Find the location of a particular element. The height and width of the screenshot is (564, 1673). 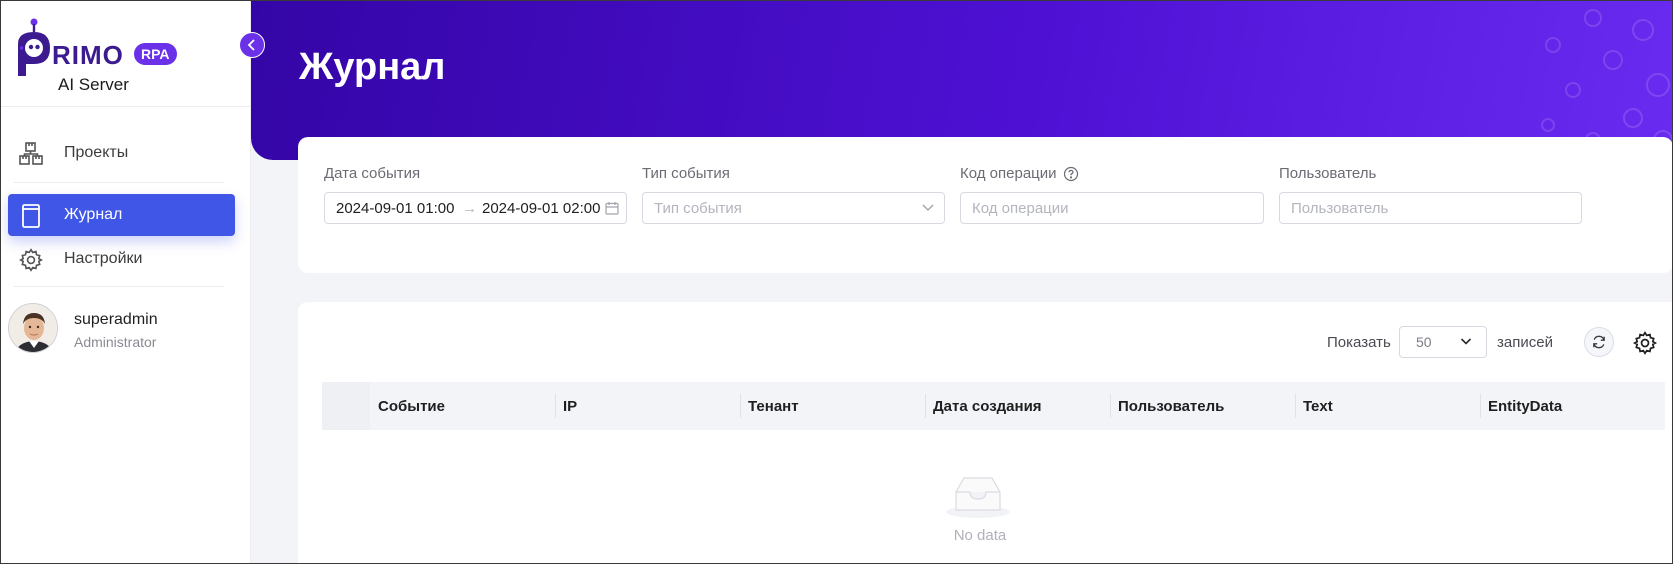

sidebar-item-label: Настройки is located at coordinates (103, 258).